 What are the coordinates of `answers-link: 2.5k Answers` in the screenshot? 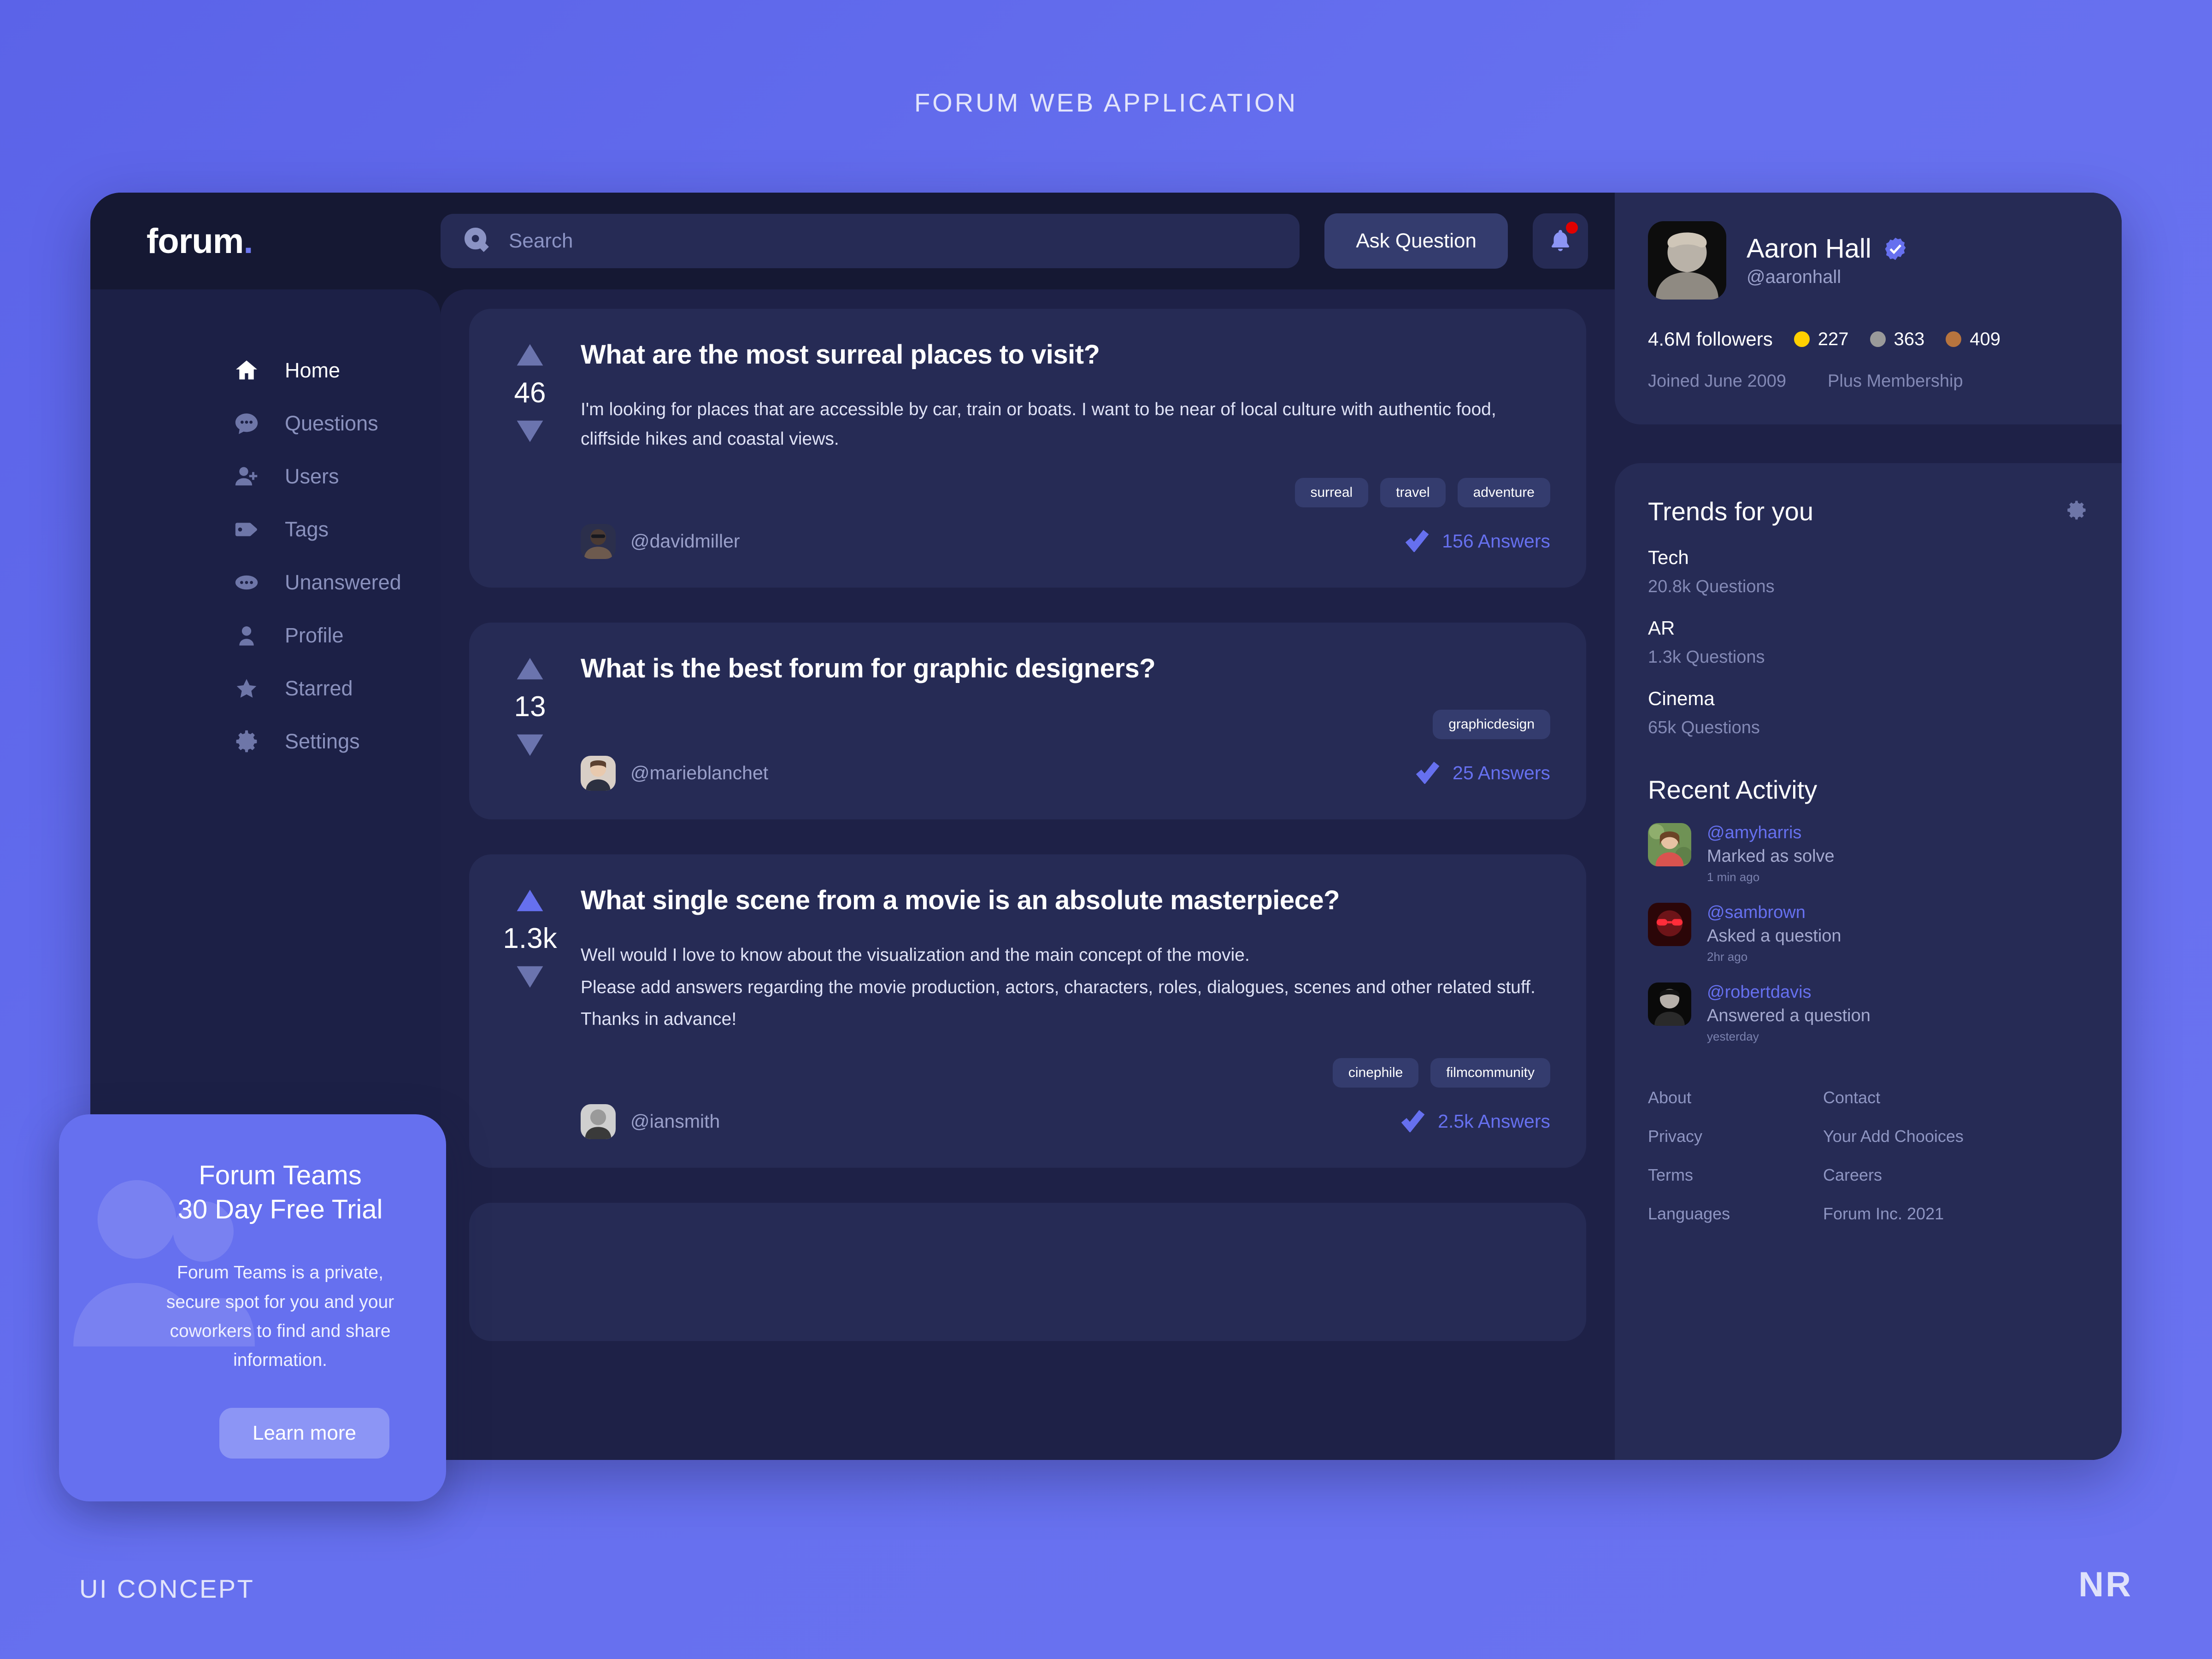 It's located at (1475, 1121).